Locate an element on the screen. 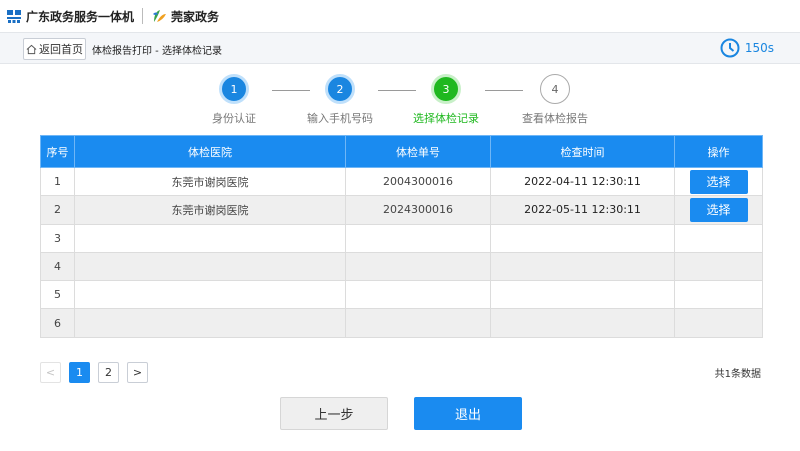 This screenshot has height=451, width=800. gov-logo-icon is located at coordinates (14, 16).